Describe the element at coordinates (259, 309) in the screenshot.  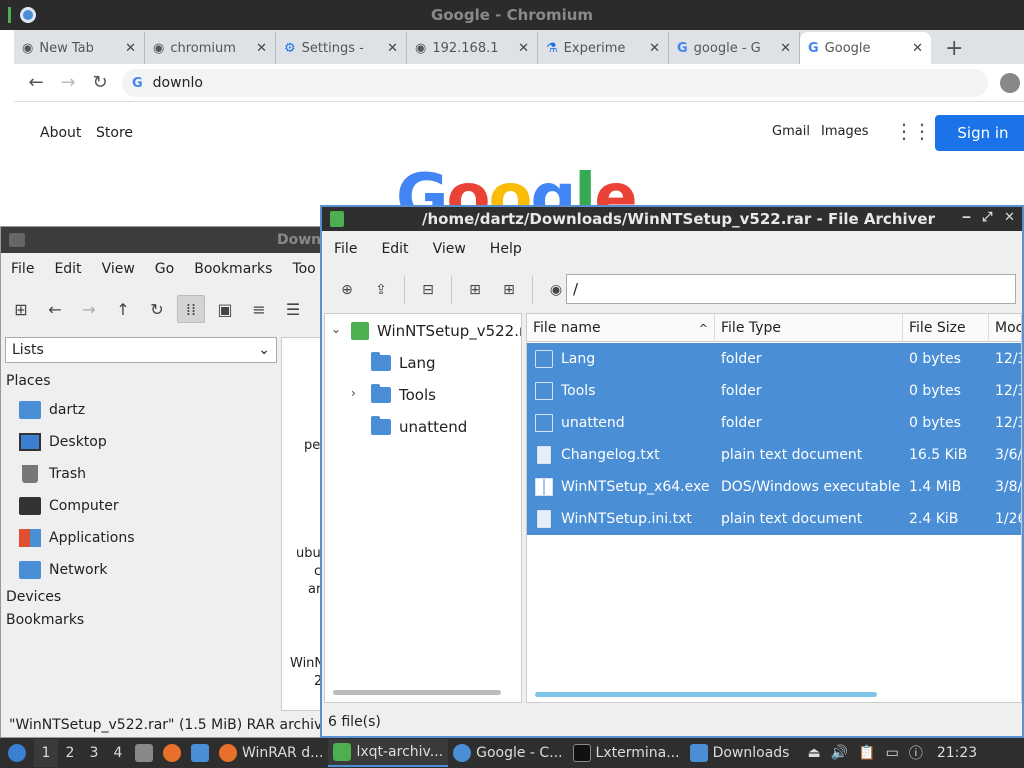
I see `compact-view-icon: ≡` at that location.